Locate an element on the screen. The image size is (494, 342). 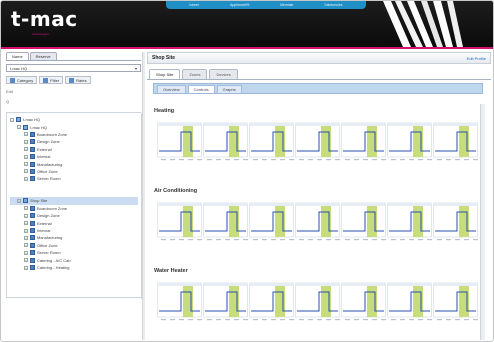
tab-devices: Devices is located at coordinates (223, 74).